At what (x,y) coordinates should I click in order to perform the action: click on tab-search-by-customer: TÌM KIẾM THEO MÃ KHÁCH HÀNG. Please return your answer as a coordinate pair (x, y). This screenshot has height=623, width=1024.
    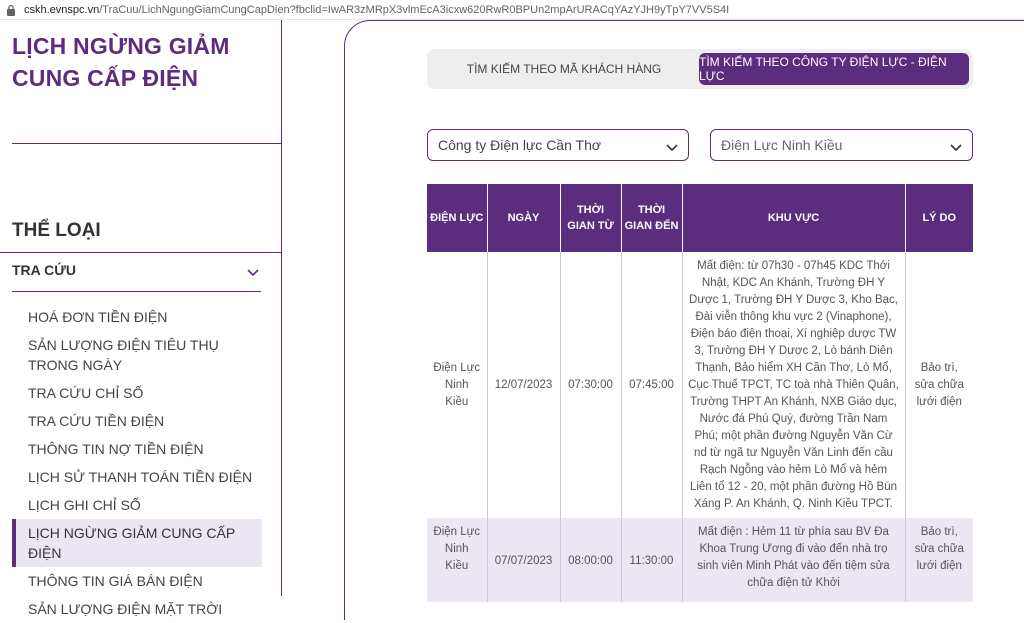
    Looking at the image, I should click on (564, 69).